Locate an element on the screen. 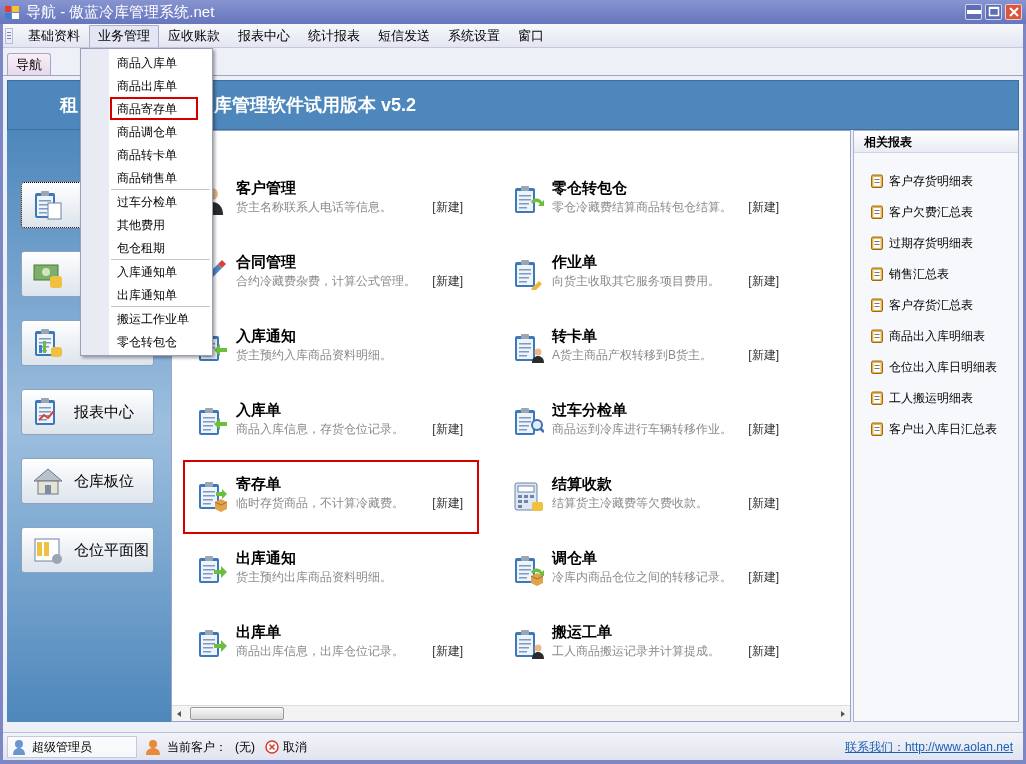 This screenshot has width=1026, height=764. module-title: 作业单 is located at coordinates (575, 262).